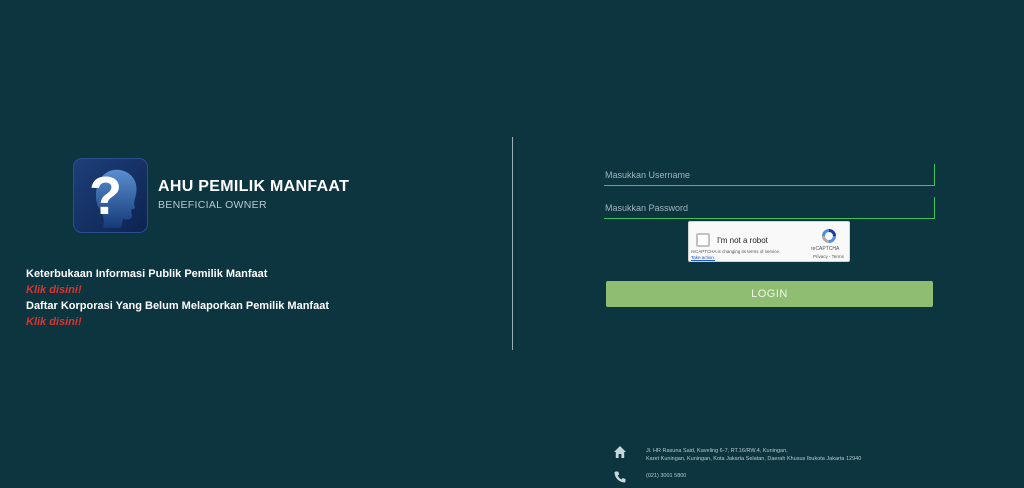  Describe the element at coordinates (703, 240) in the screenshot. I see `recaptcha-checkbox` at that location.